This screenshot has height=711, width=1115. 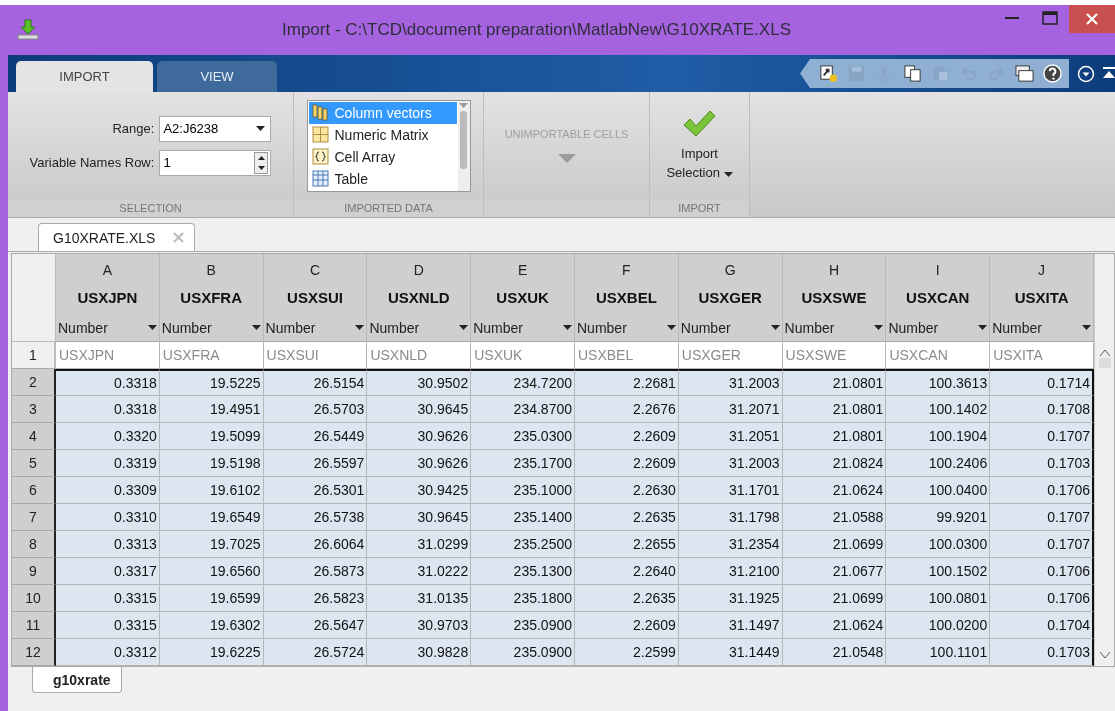 What do you see at coordinates (150, 208) in the screenshot?
I see `section-label: SELECTION` at bounding box center [150, 208].